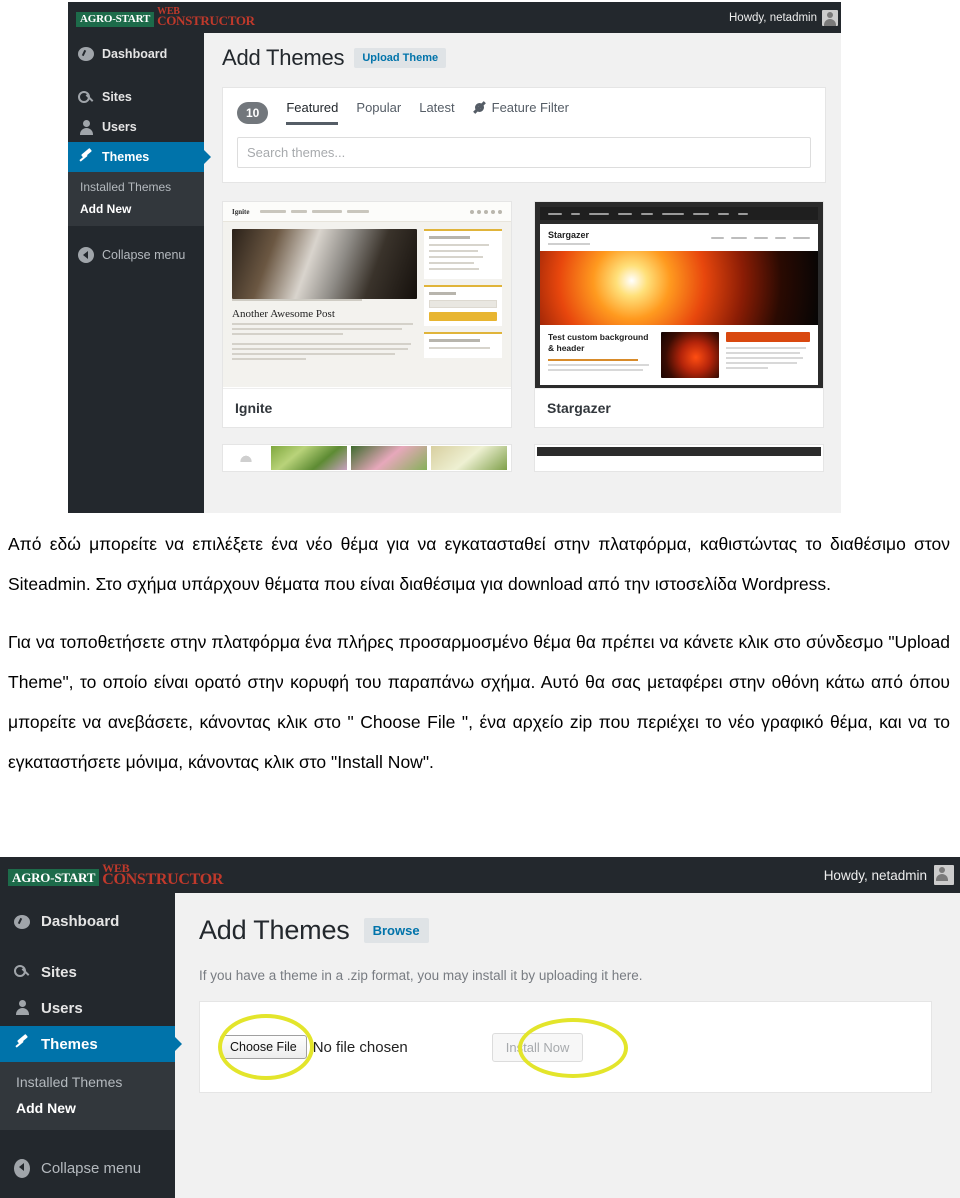 Image resolution: width=960 pixels, height=1198 pixels. Describe the element at coordinates (396, 930) in the screenshot. I see `browse-button: Browse` at that location.